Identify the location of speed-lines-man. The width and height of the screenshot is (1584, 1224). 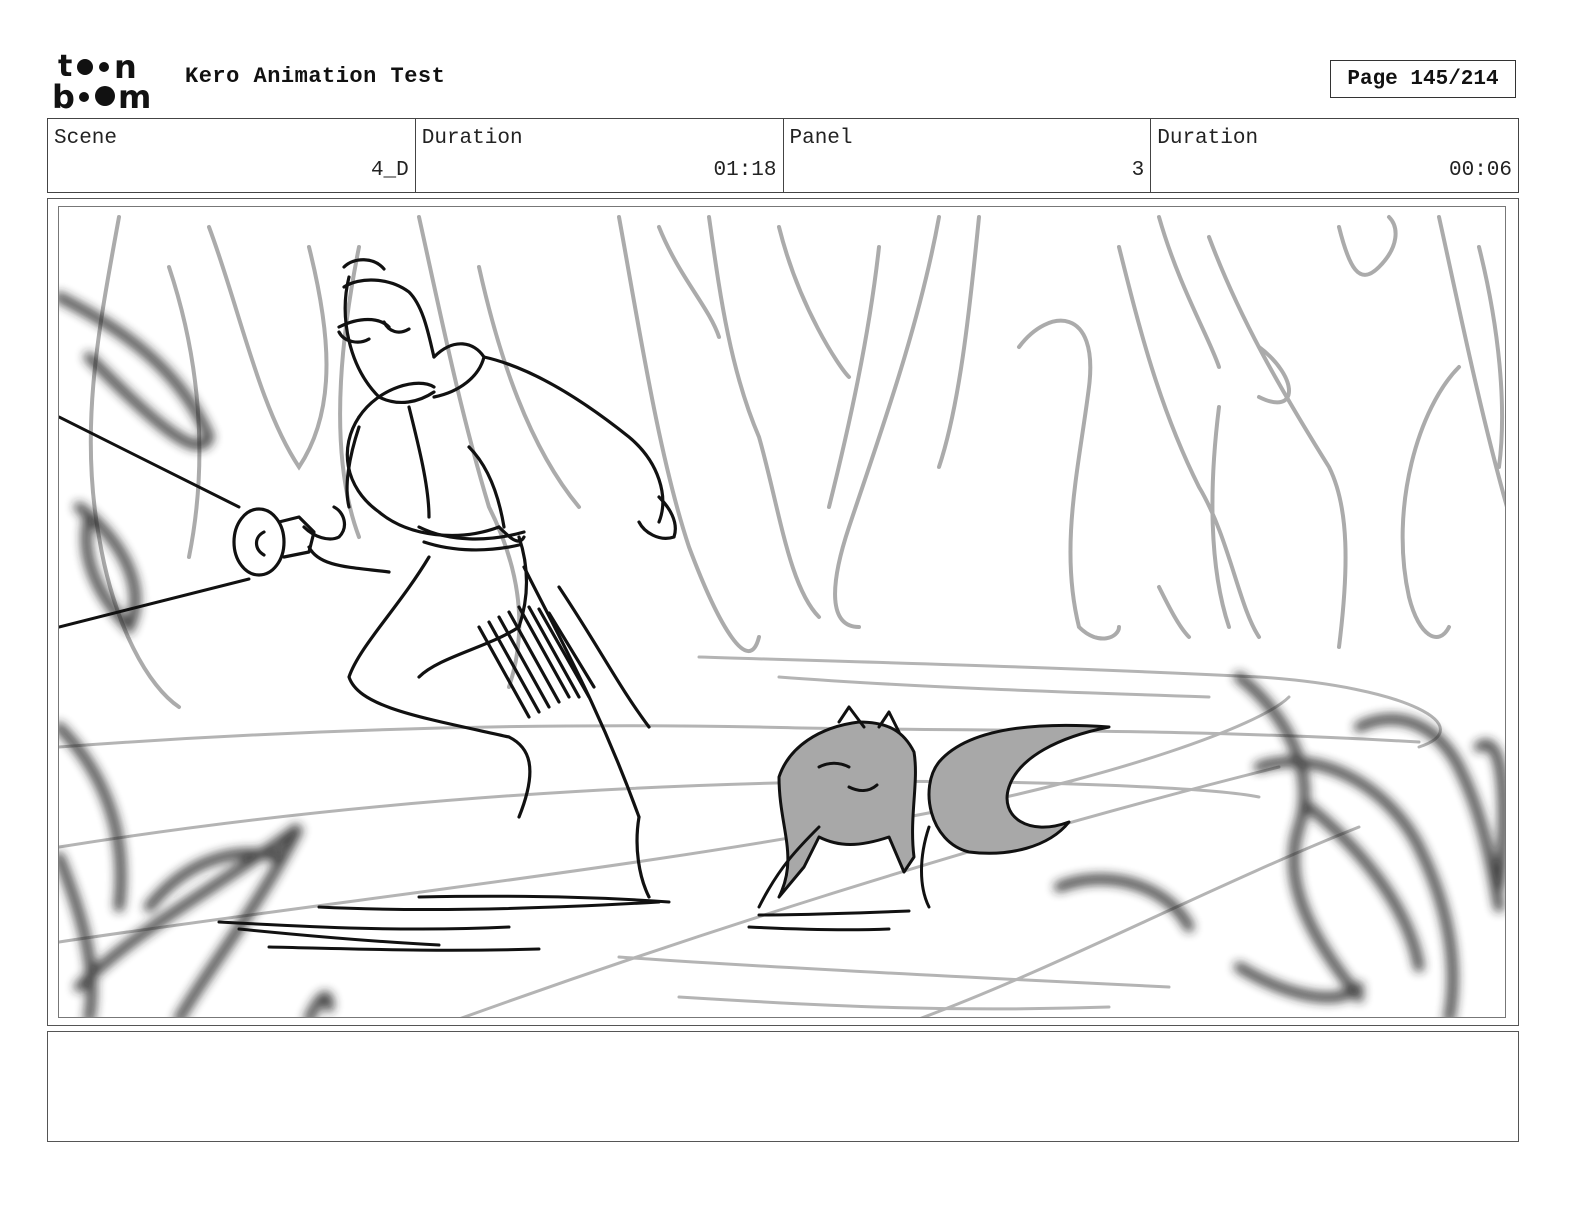
(444, 923).